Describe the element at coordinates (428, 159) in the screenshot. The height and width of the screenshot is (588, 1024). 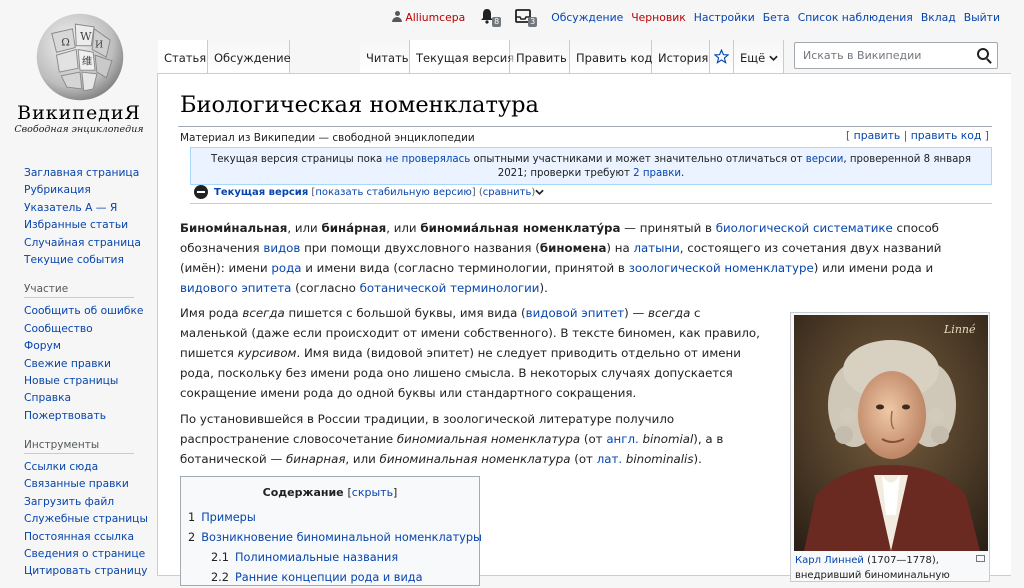
I see `not-checked-link: не проверялась` at that location.